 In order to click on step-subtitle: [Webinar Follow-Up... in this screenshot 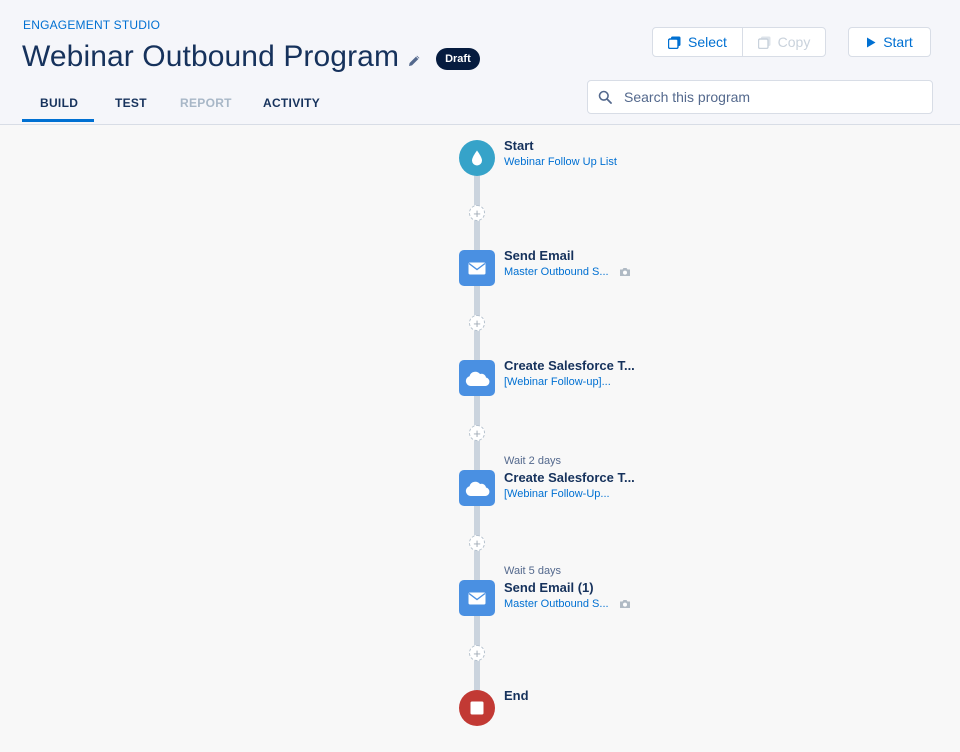, I will do `click(557, 494)`.